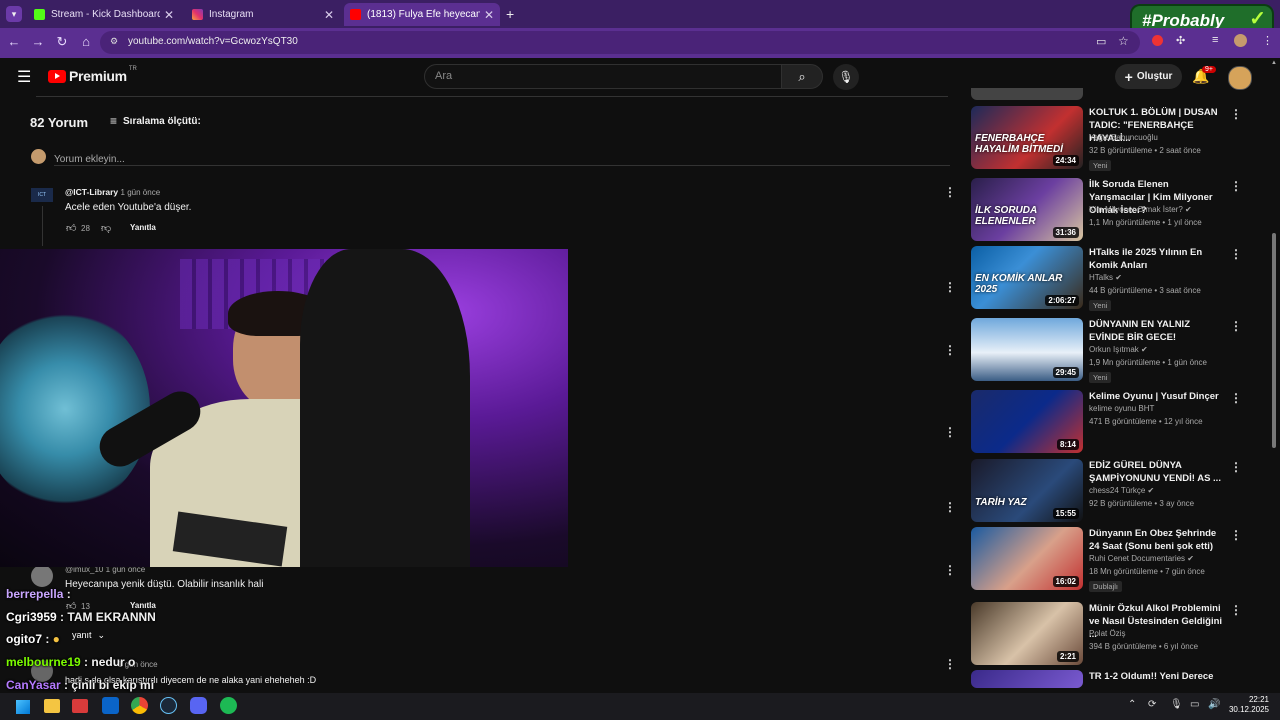 The image size is (1280, 720). What do you see at coordinates (92, 75) in the screenshot?
I see `youtube-logo: Premium TR` at bounding box center [92, 75].